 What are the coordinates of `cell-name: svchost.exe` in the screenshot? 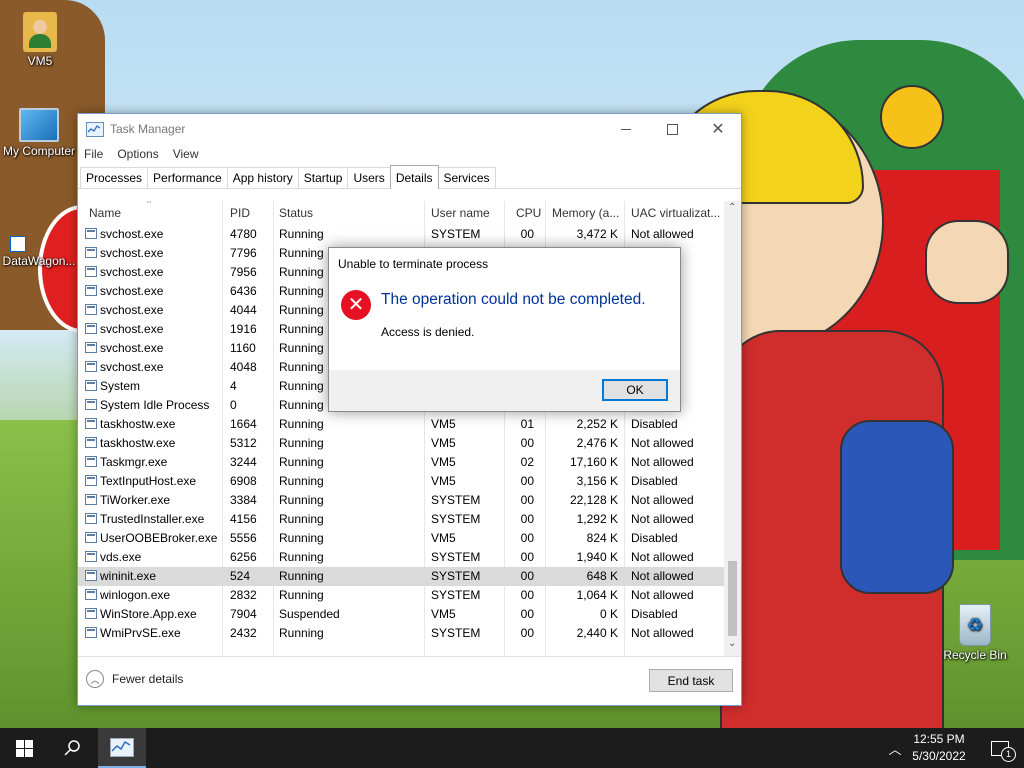 It's located at (132, 272).